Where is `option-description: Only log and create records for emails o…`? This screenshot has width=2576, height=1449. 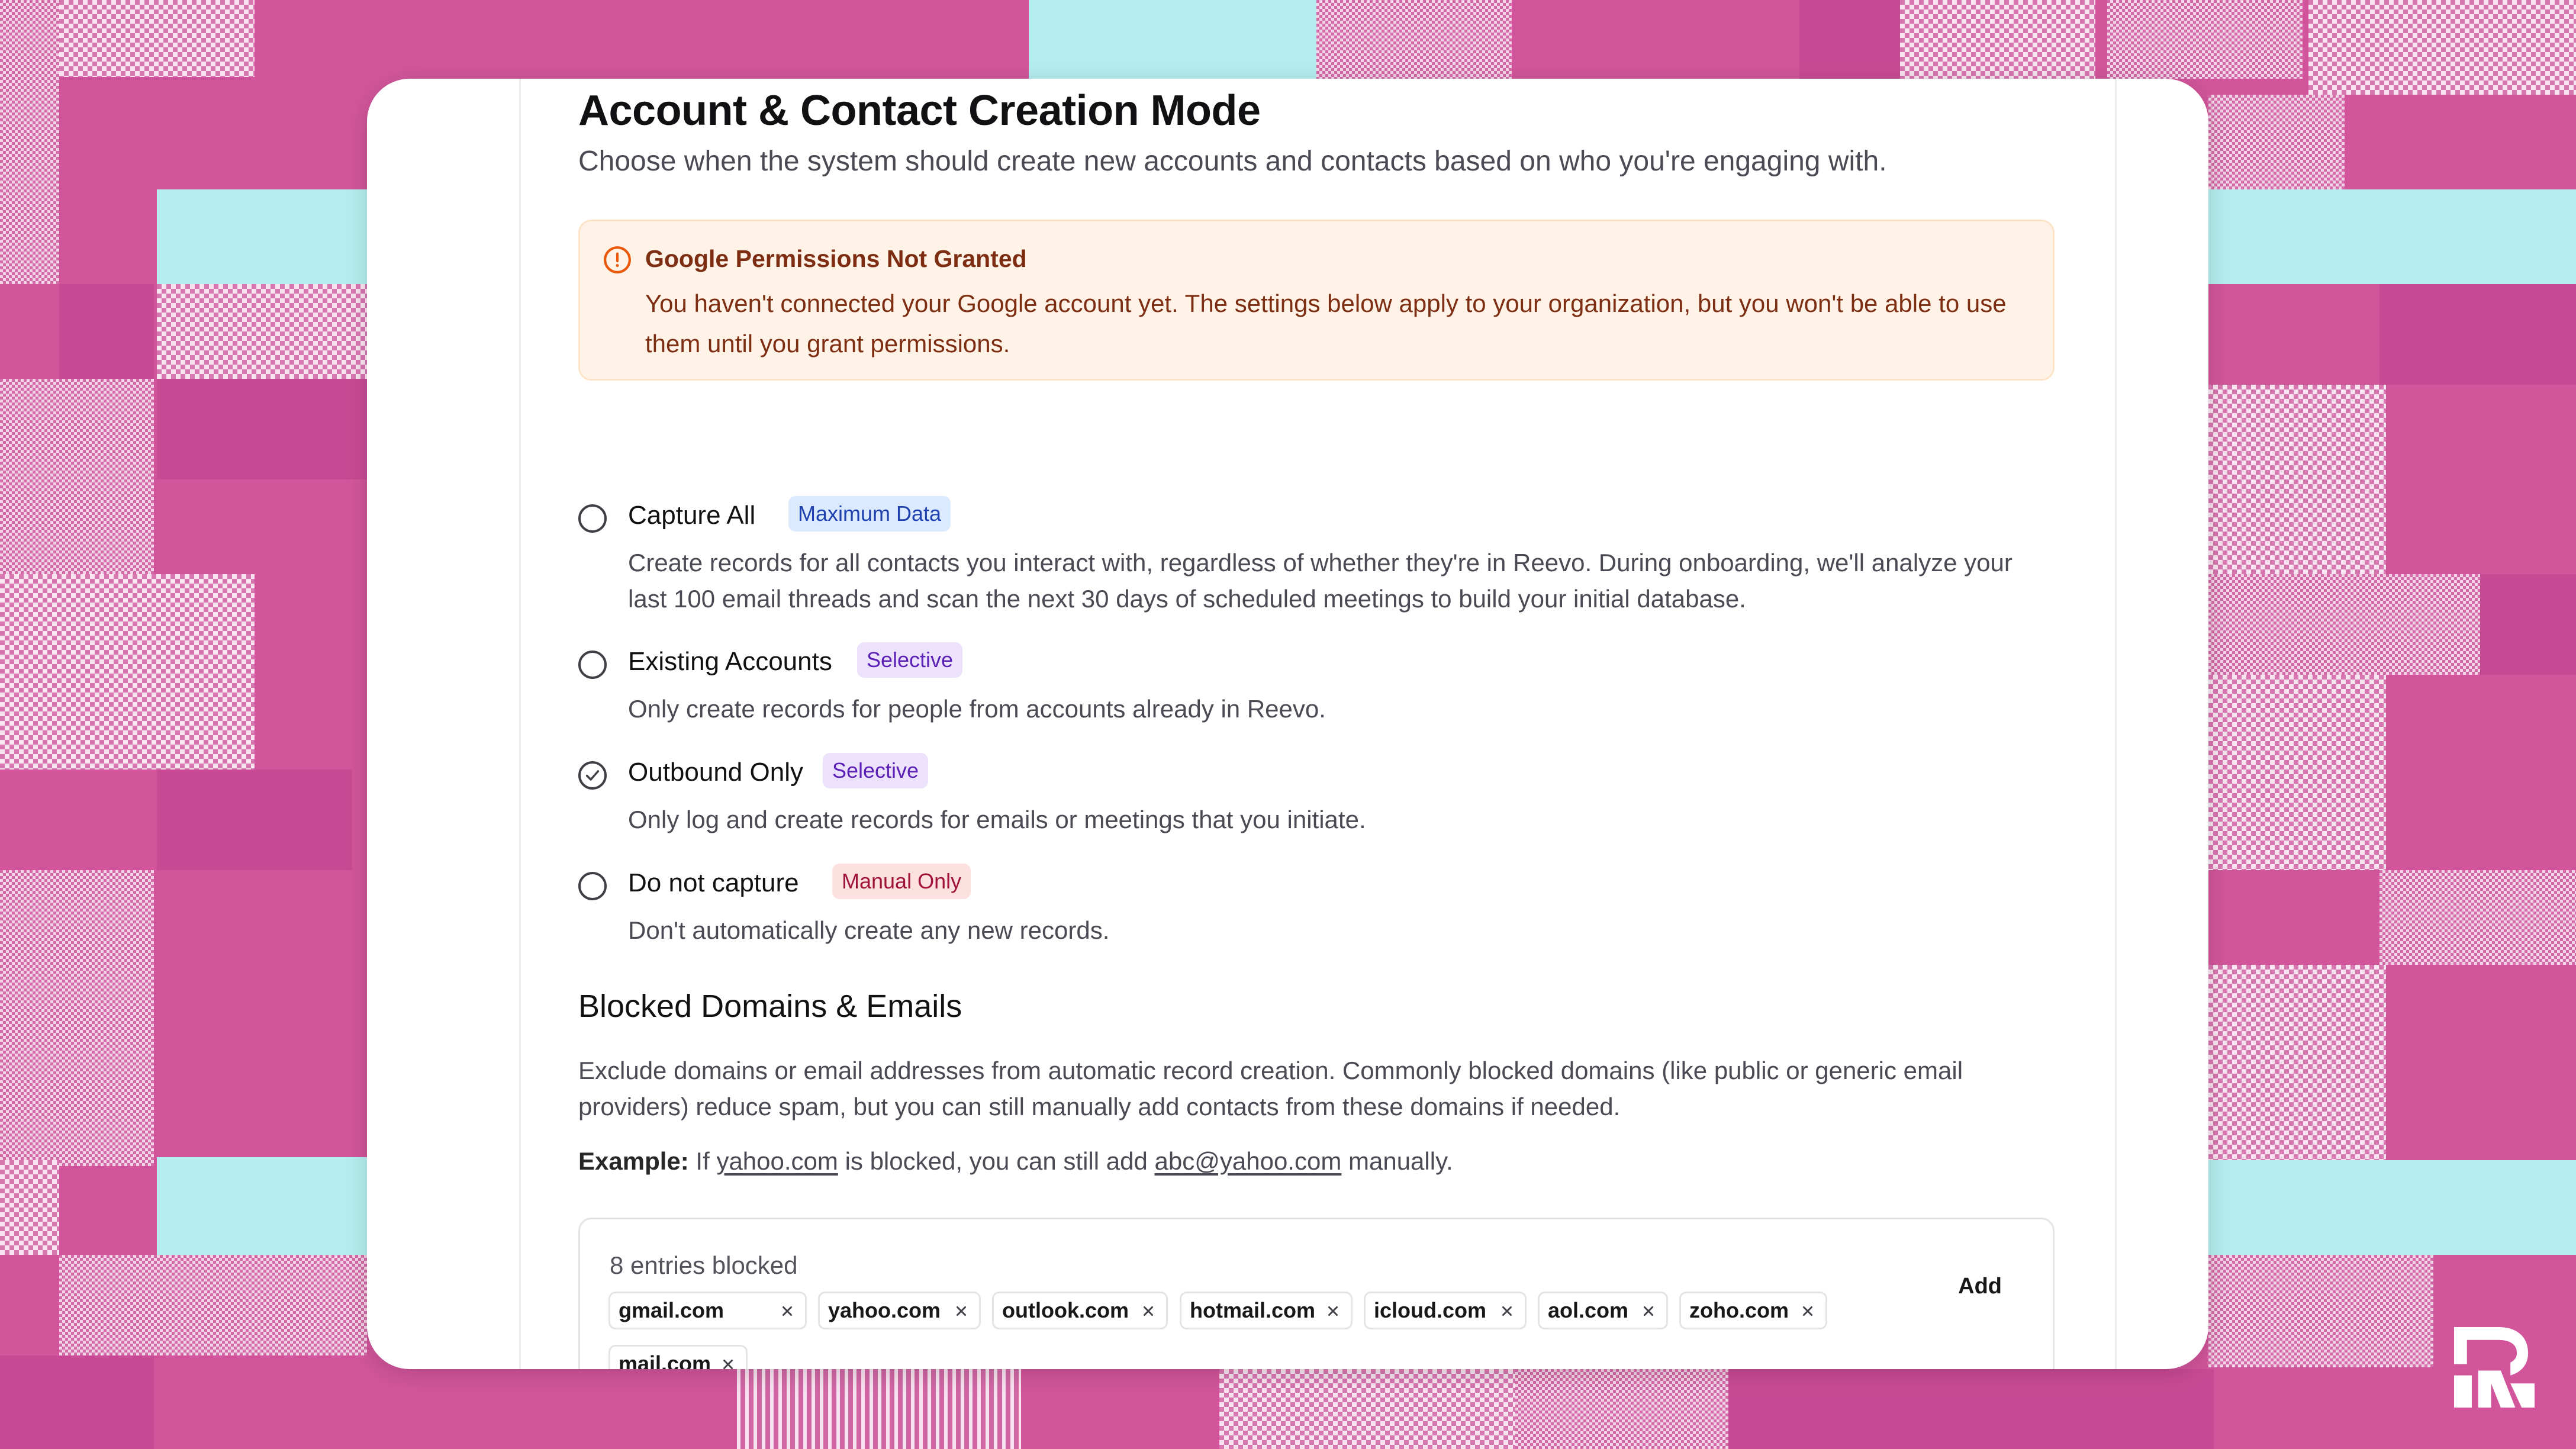 option-description: Only log and create records for emails o… is located at coordinates (997, 820).